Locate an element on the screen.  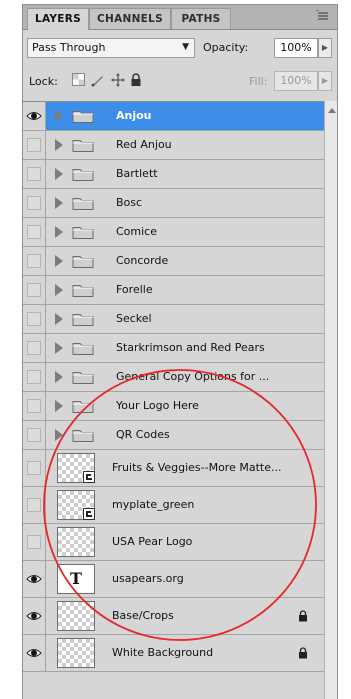
layer-content: QR Codes is located at coordinates (185, 435).